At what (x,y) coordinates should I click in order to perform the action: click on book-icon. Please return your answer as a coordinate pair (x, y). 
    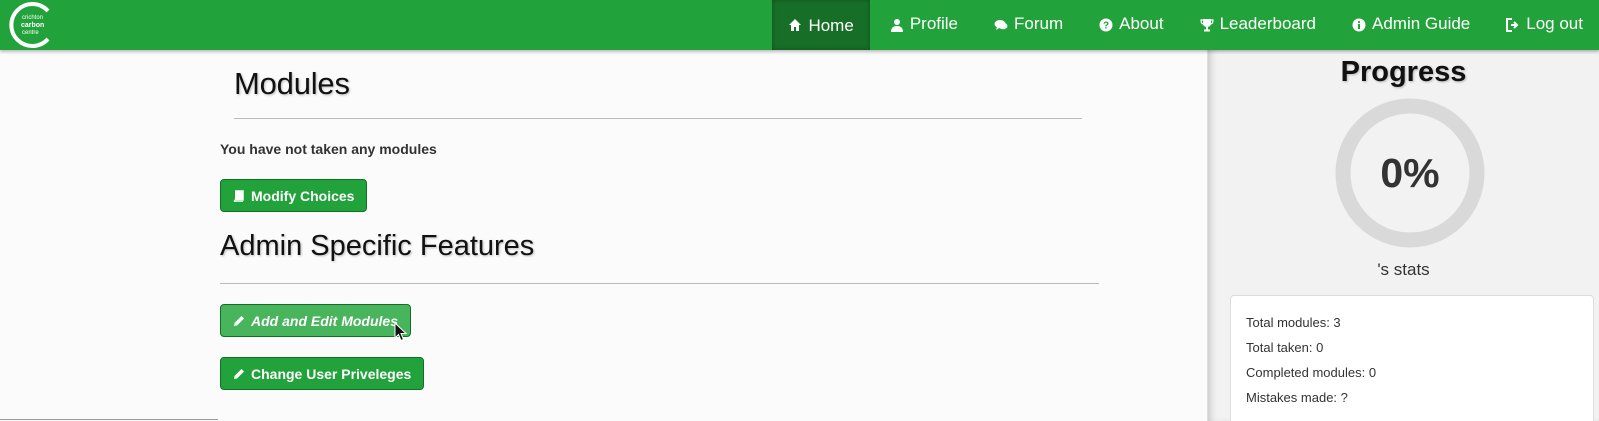
    Looking at the image, I should click on (238, 195).